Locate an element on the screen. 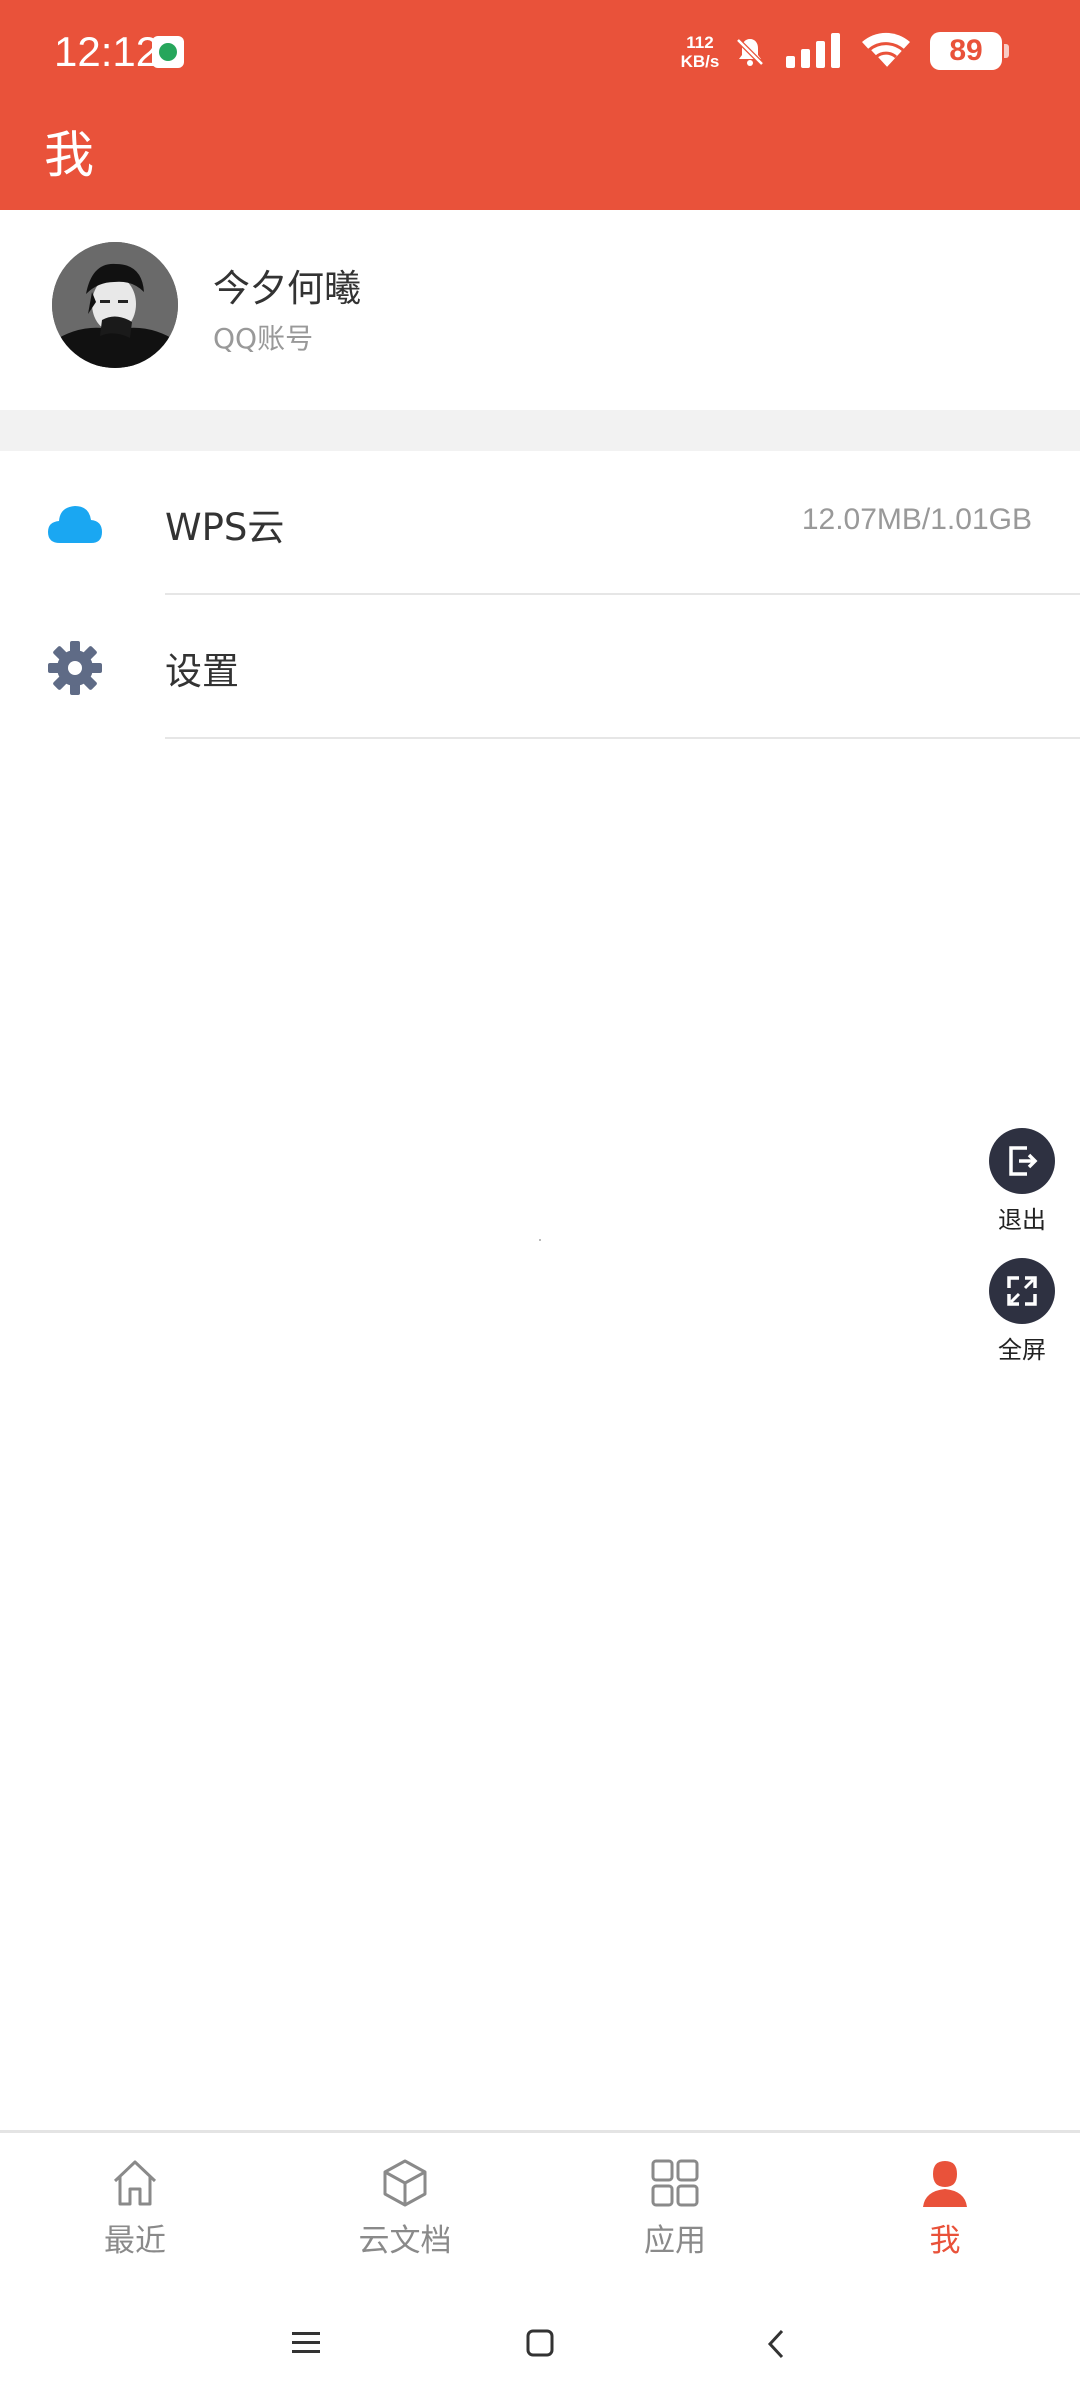 This screenshot has height=2400, width=1080. back-icon is located at coordinates (776, 2344).